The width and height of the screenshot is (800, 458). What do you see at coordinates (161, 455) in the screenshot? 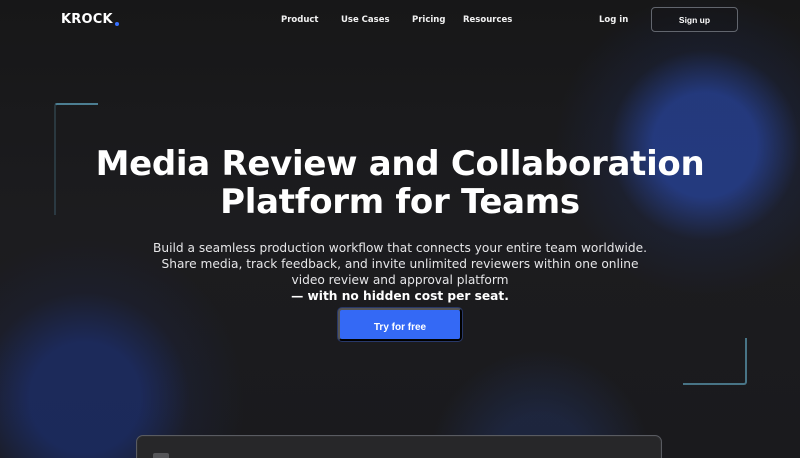
I see `preview-toolbar-icon` at bounding box center [161, 455].